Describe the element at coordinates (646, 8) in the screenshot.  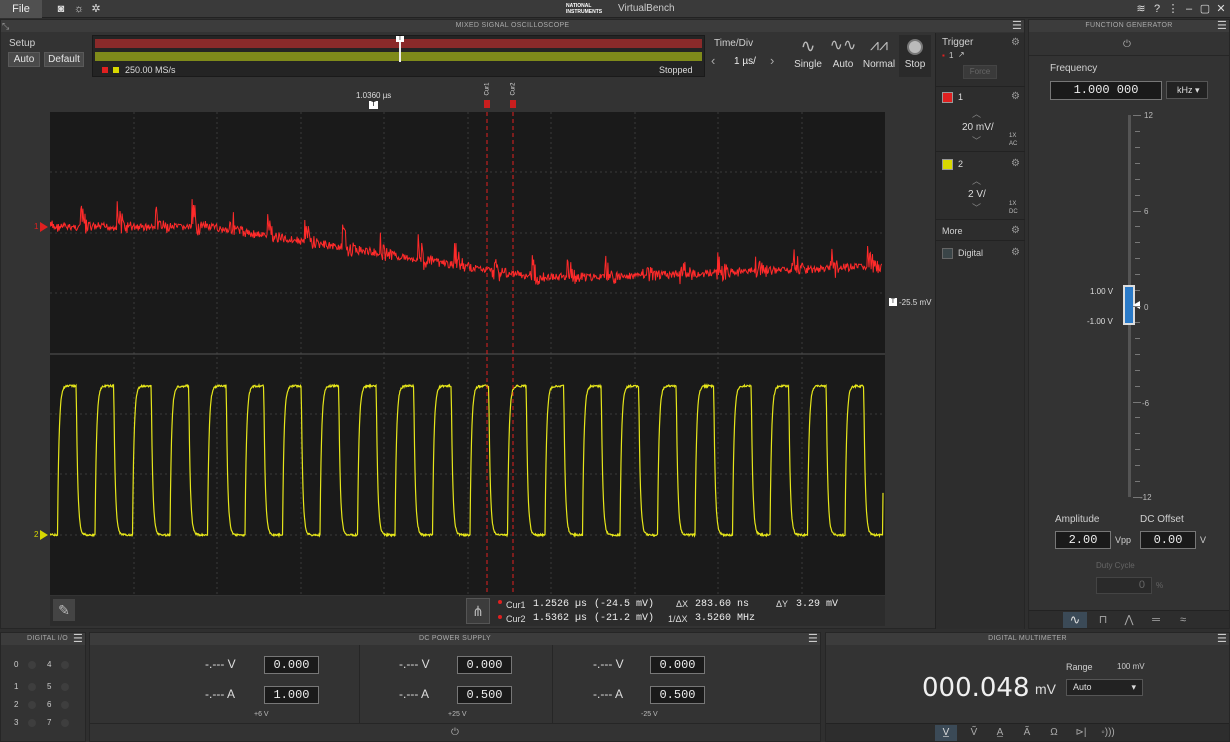
I see `app-title: VirtualBench` at that location.